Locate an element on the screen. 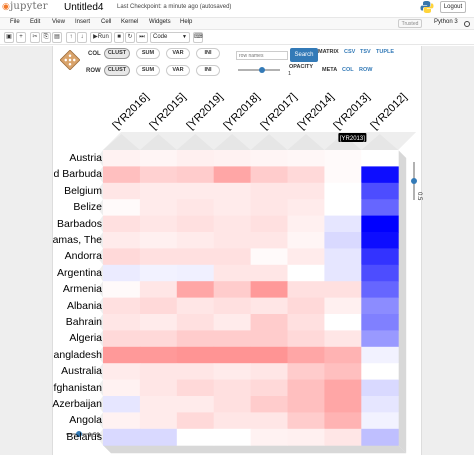  row-label: Bahrain is located at coordinates (84, 322).